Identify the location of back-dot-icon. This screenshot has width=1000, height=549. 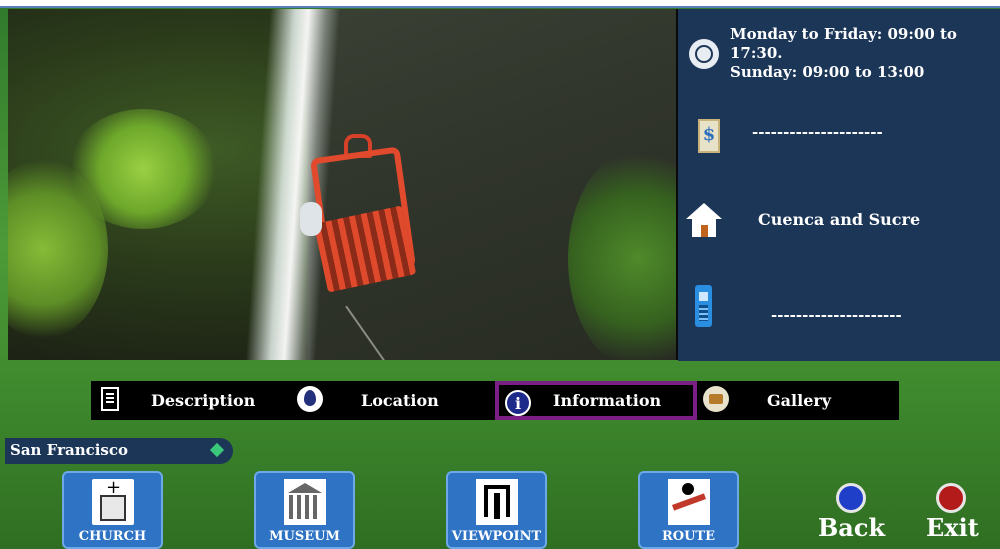
(851, 498).